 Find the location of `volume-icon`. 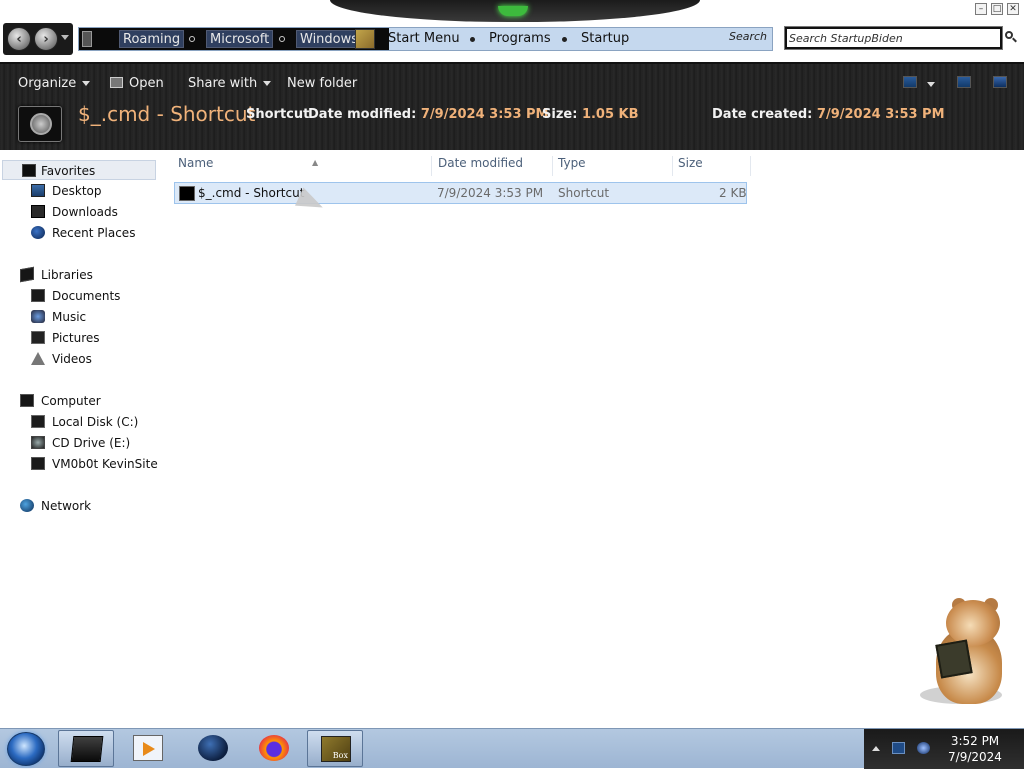

volume-icon is located at coordinates (923, 748).